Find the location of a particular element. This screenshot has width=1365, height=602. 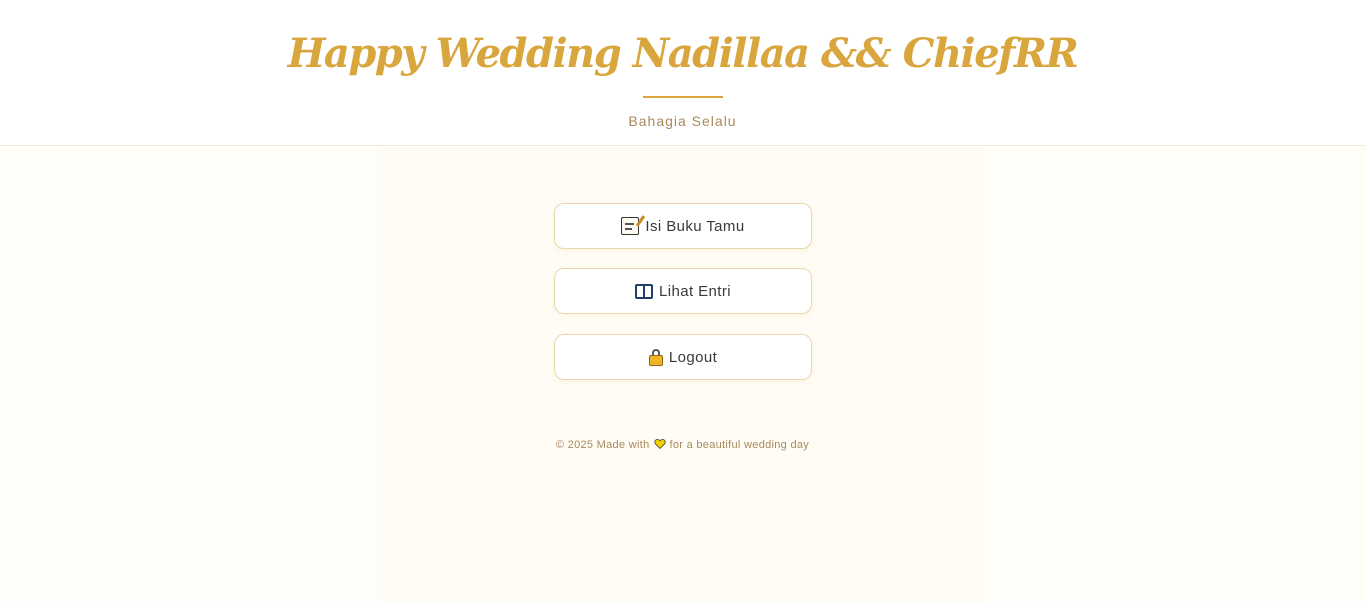

footer-prefix: © 2025 Made with is located at coordinates (602, 445).